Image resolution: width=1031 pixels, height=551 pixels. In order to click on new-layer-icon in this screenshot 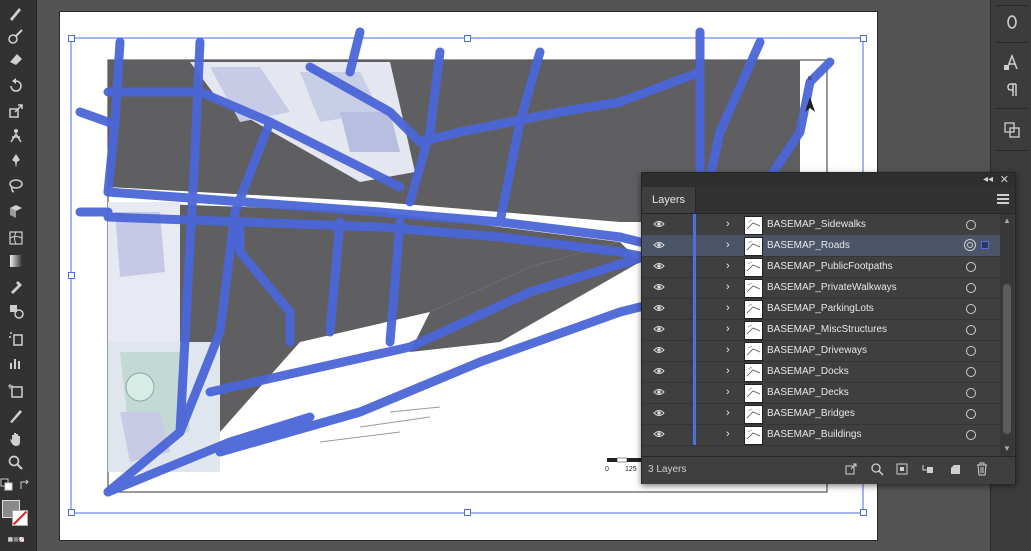, I will do `click(955, 469)`.